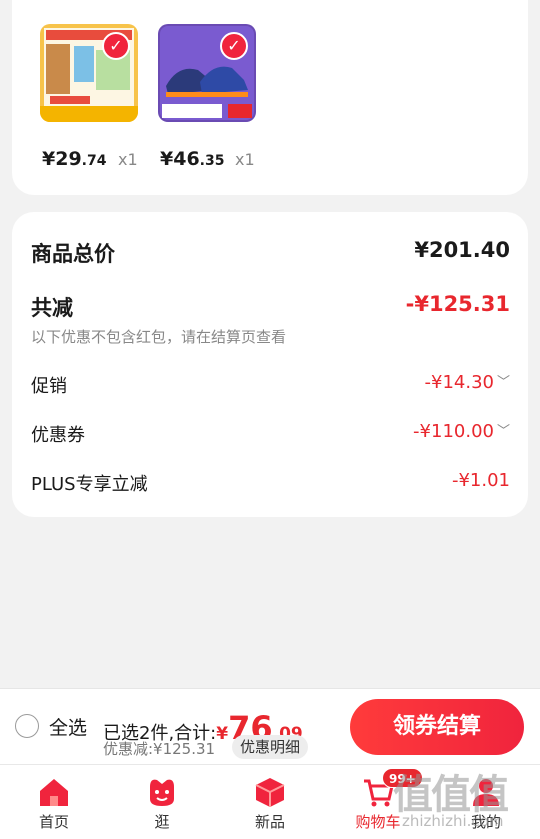  Describe the element at coordinates (162, 792) in the screenshot. I see `browse-icon` at that location.